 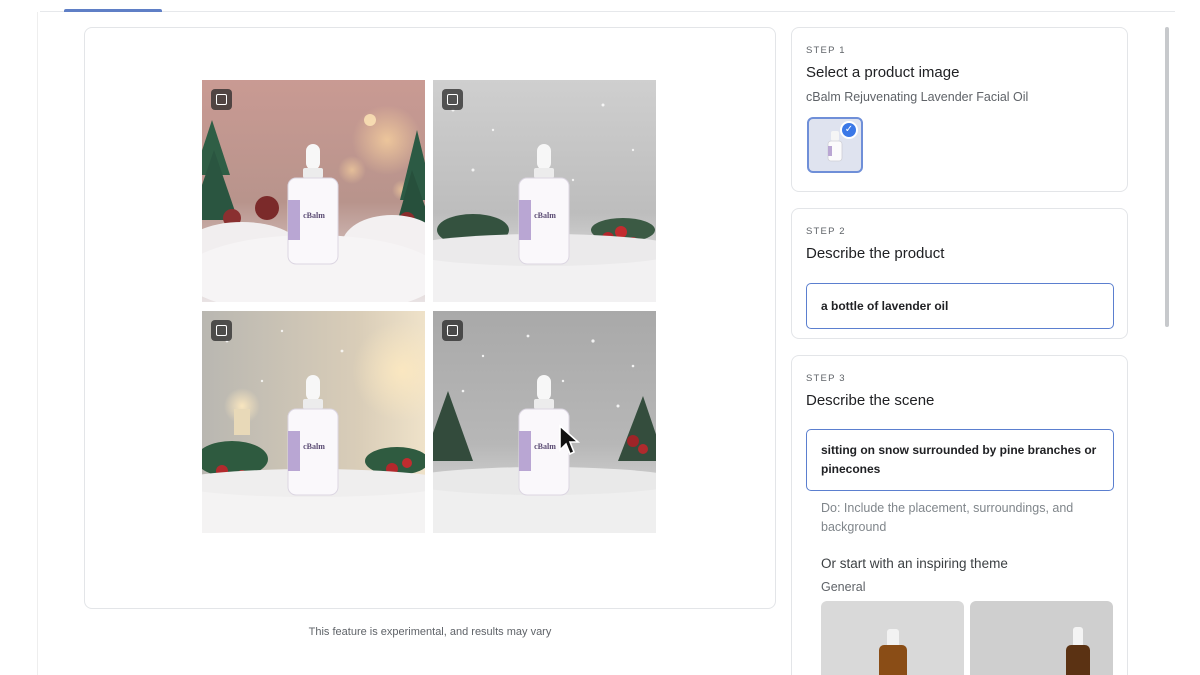 What do you see at coordinates (826, 378) in the screenshot?
I see `step-3-label: STEP 3` at bounding box center [826, 378].